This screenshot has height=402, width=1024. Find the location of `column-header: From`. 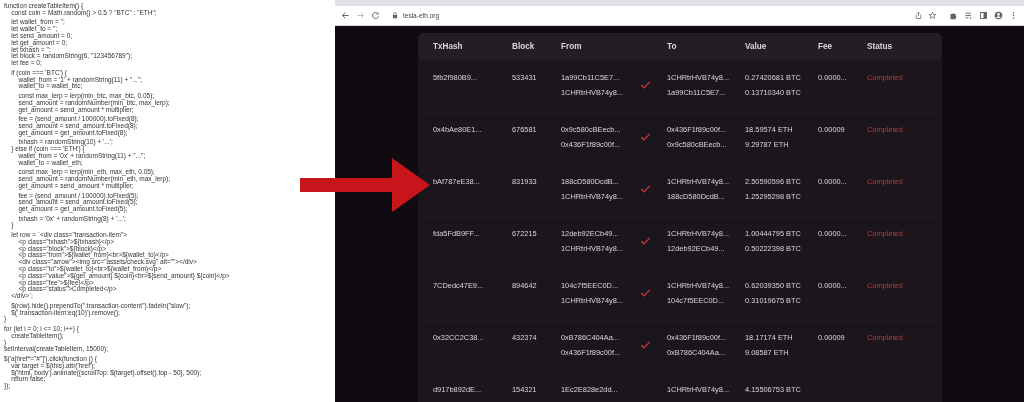

column-header: From is located at coordinates (572, 46).